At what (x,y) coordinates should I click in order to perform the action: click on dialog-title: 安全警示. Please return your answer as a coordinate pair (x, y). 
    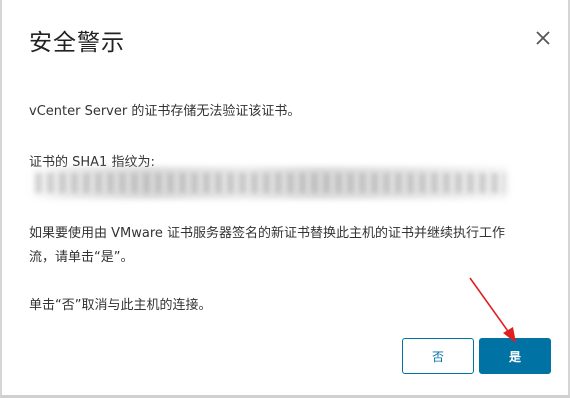
    Looking at the image, I should click on (77, 43).